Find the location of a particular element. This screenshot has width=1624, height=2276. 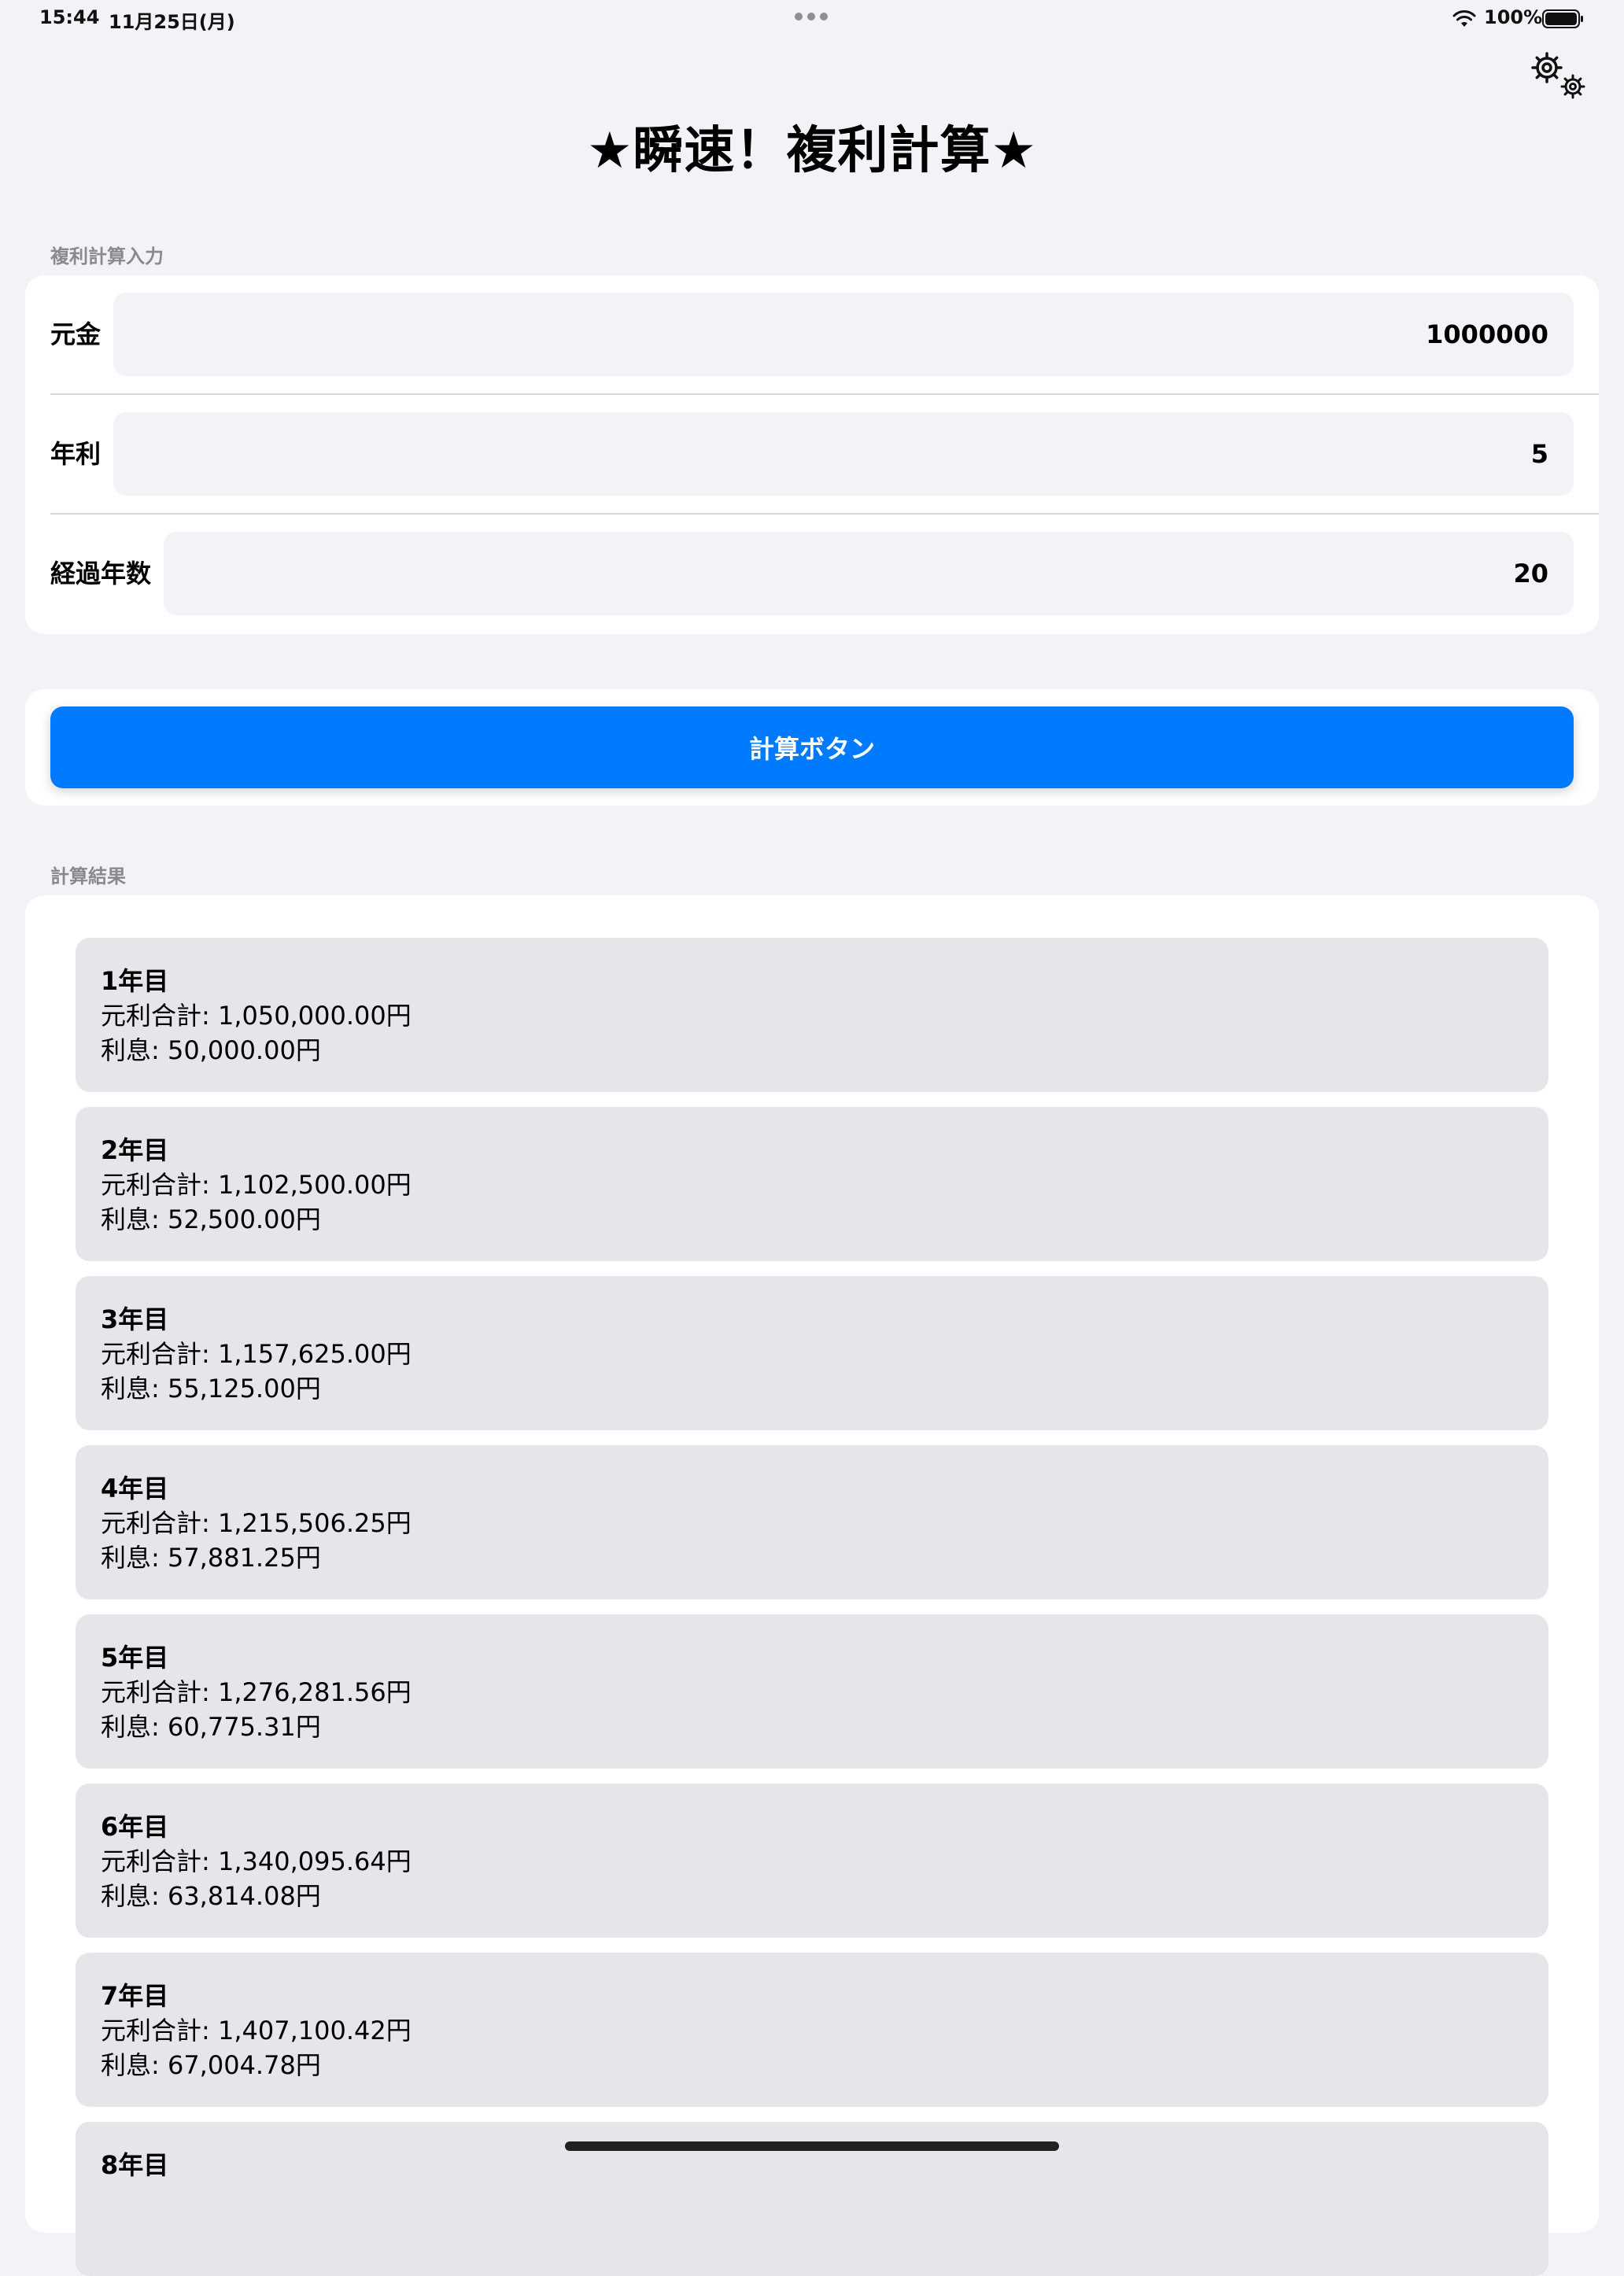

status-date: 11月25日(月) is located at coordinates (172, 22).